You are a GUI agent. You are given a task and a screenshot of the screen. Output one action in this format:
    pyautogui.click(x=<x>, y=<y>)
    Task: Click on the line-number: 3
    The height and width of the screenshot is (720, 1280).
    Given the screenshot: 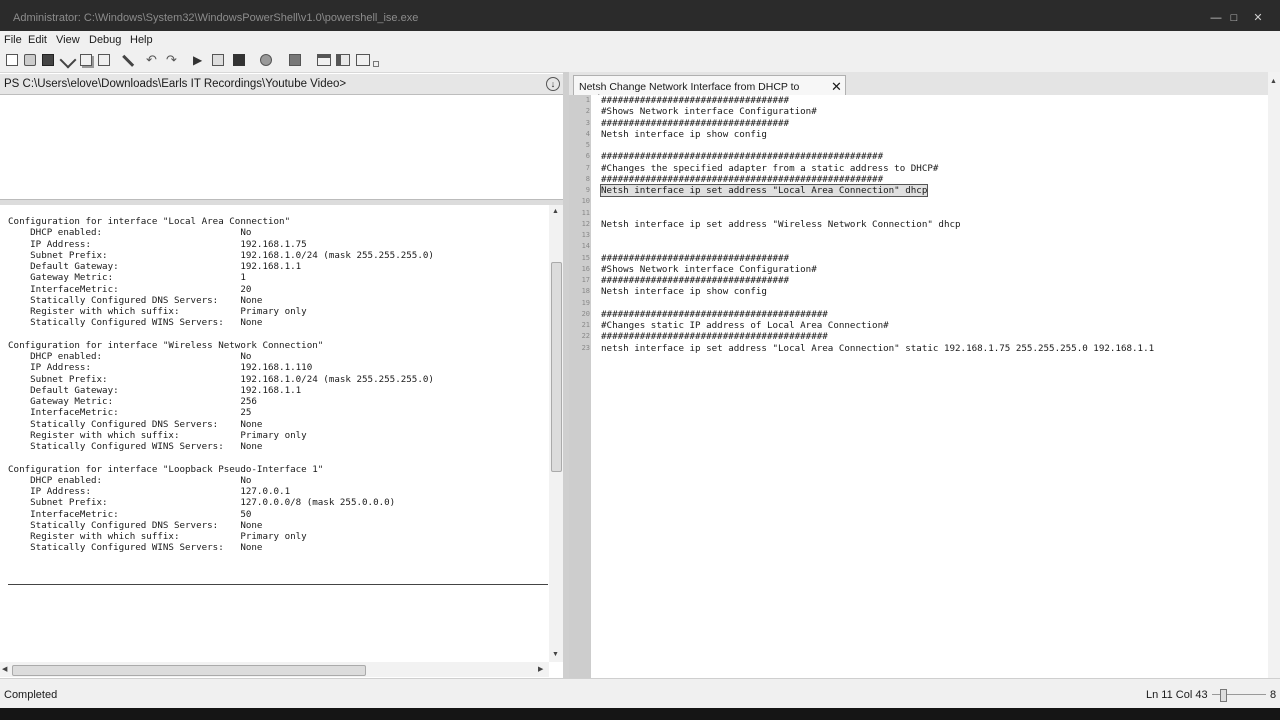 What is the action you would take?
    pyautogui.click(x=587, y=122)
    